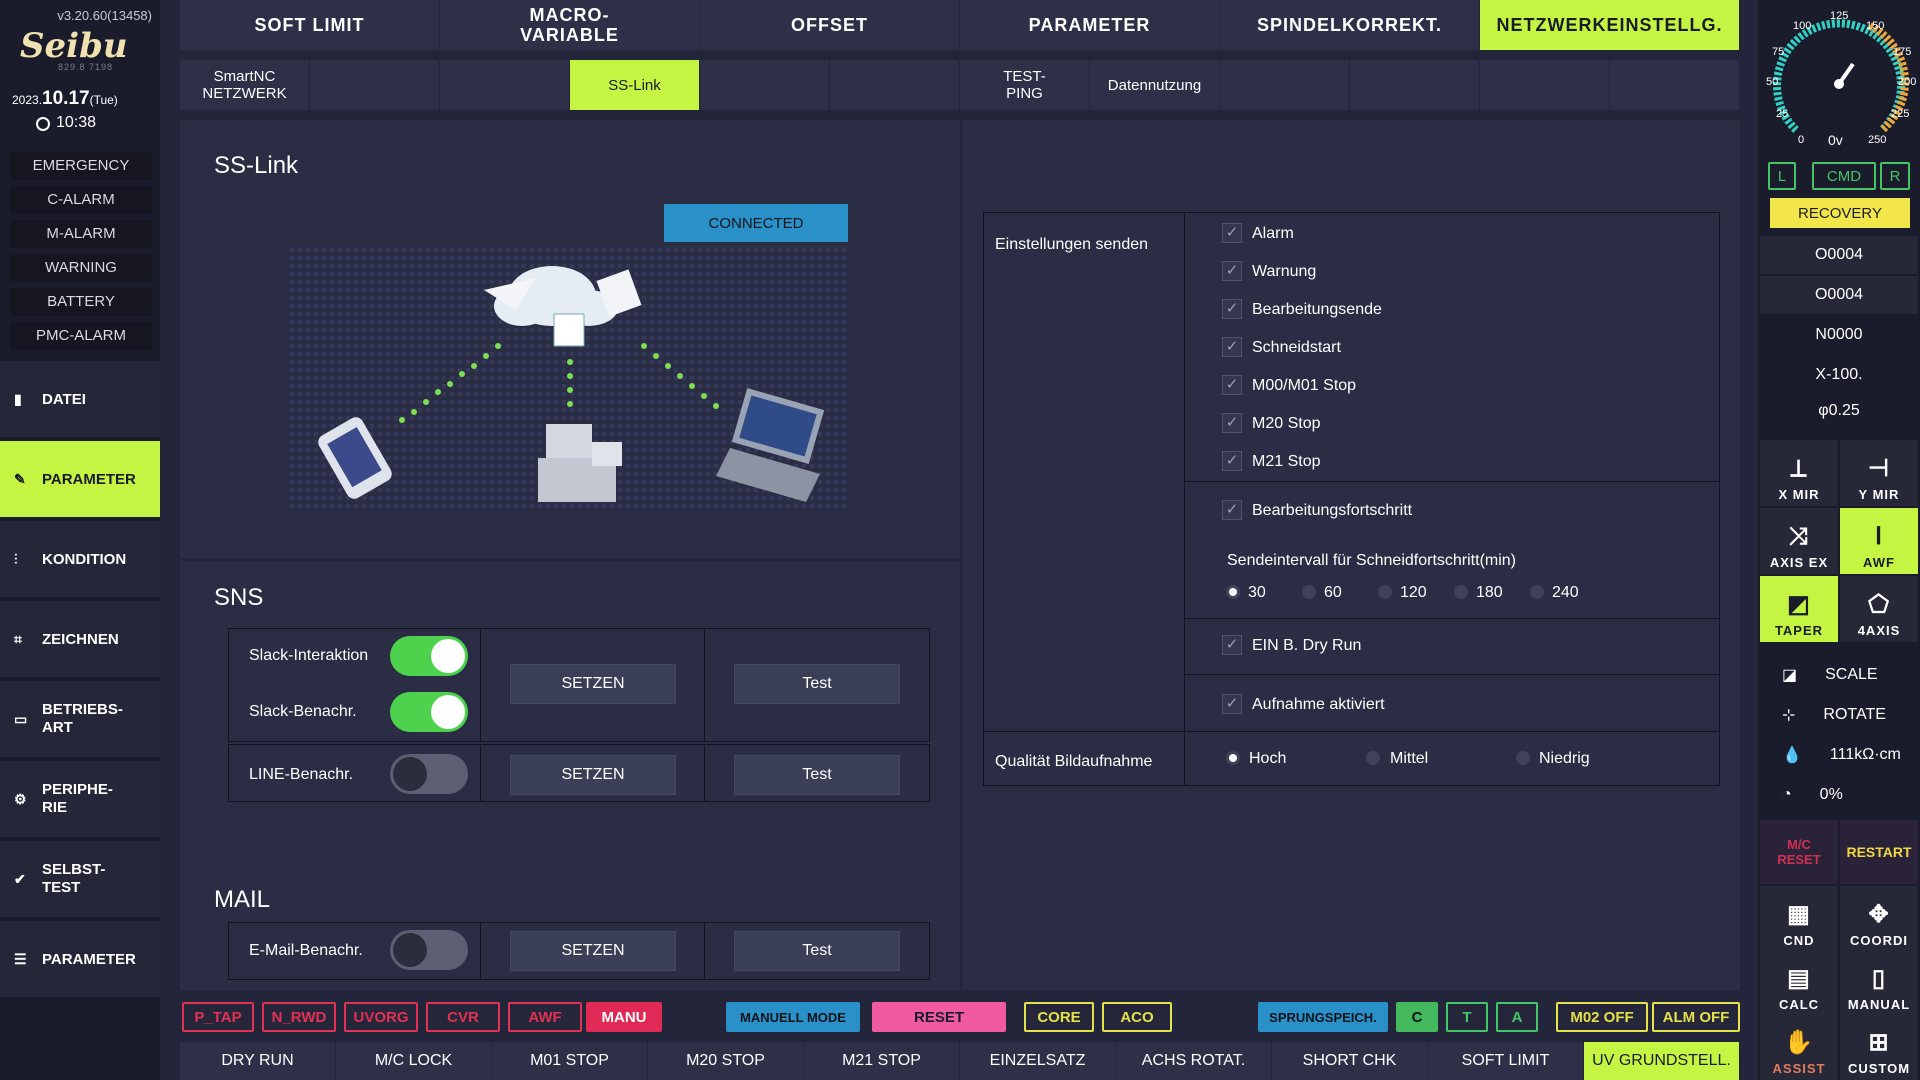 This screenshot has width=1920, height=1080. Describe the element at coordinates (1782, 176) in the screenshot. I see `l-button: L` at that location.